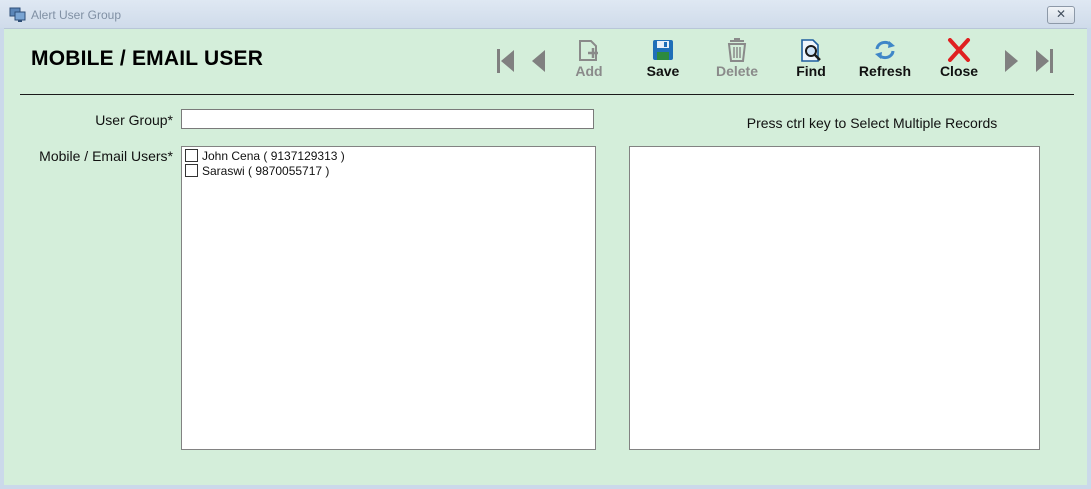  Describe the element at coordinates (76, 15) in the screenshot. I see `window-title: Alert User Group` at that location.